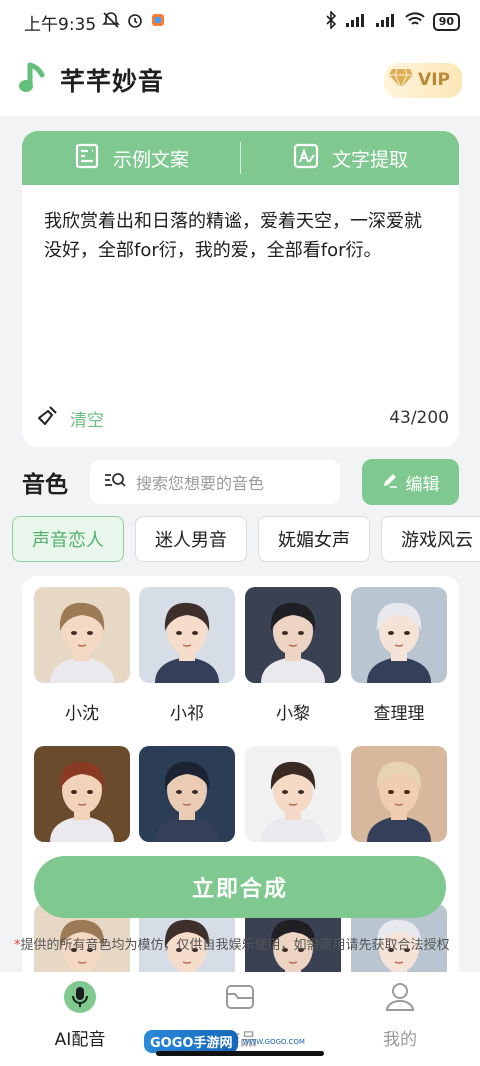  What do you see at coordinates (240, 1053) in the screenshot?
I see `home-indicator` at bounding box center [240, 1053].